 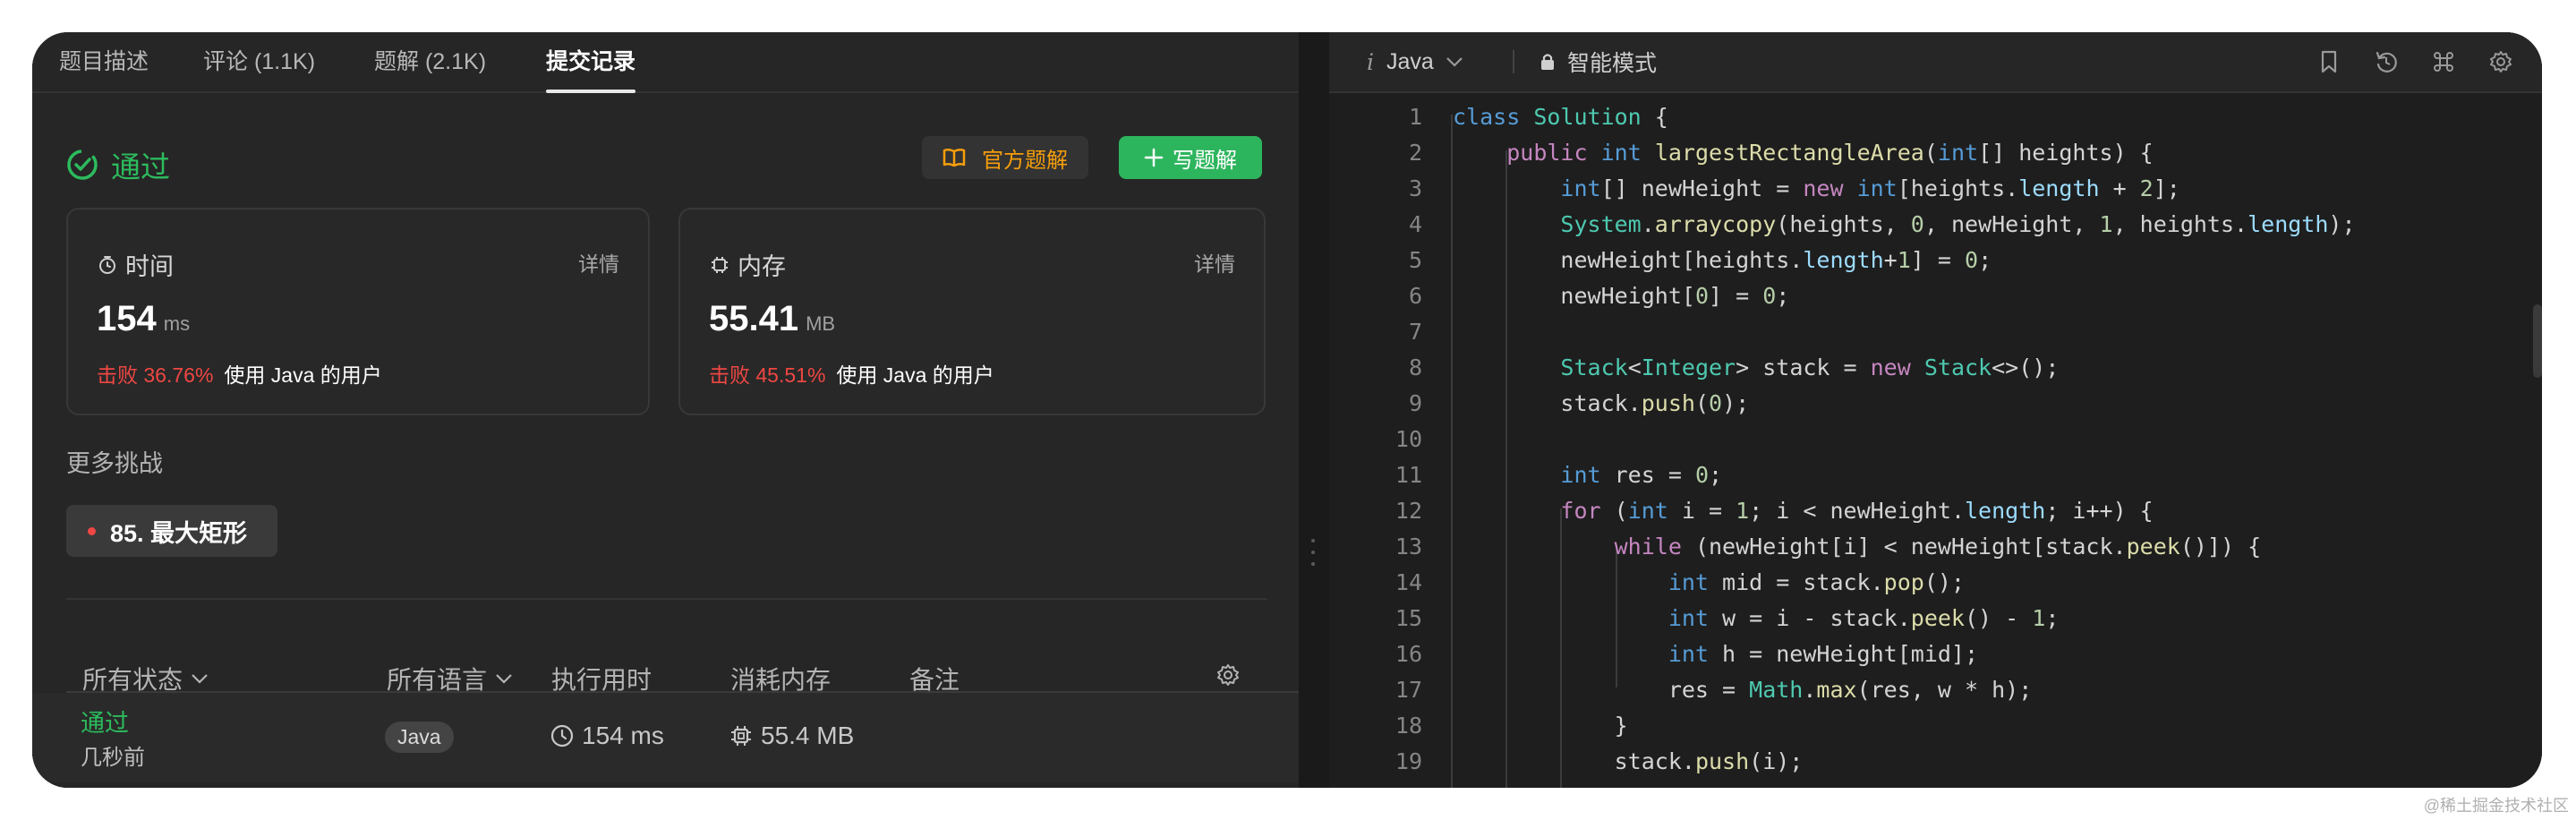 I want to click on line-number: 14, so click(x=1408, y=582).